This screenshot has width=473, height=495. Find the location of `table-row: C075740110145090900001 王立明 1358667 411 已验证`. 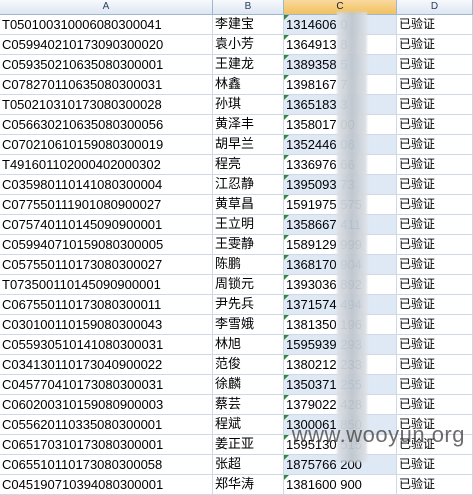

table-row: C075740110145090900001 王立明 1358667 411 已验证 is located at coordinates (236, 225).